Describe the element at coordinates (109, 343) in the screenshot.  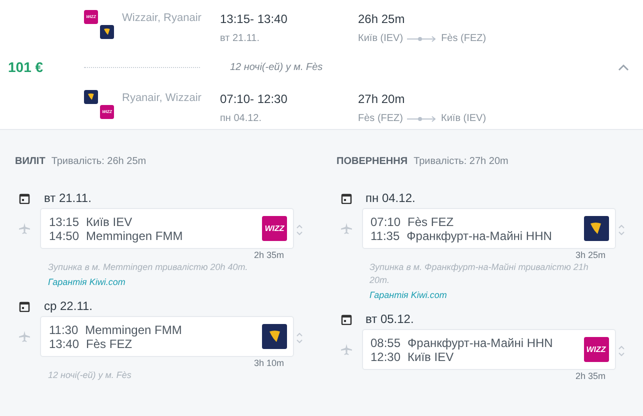
I see `arrival-airport: Fès FEZ` at that location.